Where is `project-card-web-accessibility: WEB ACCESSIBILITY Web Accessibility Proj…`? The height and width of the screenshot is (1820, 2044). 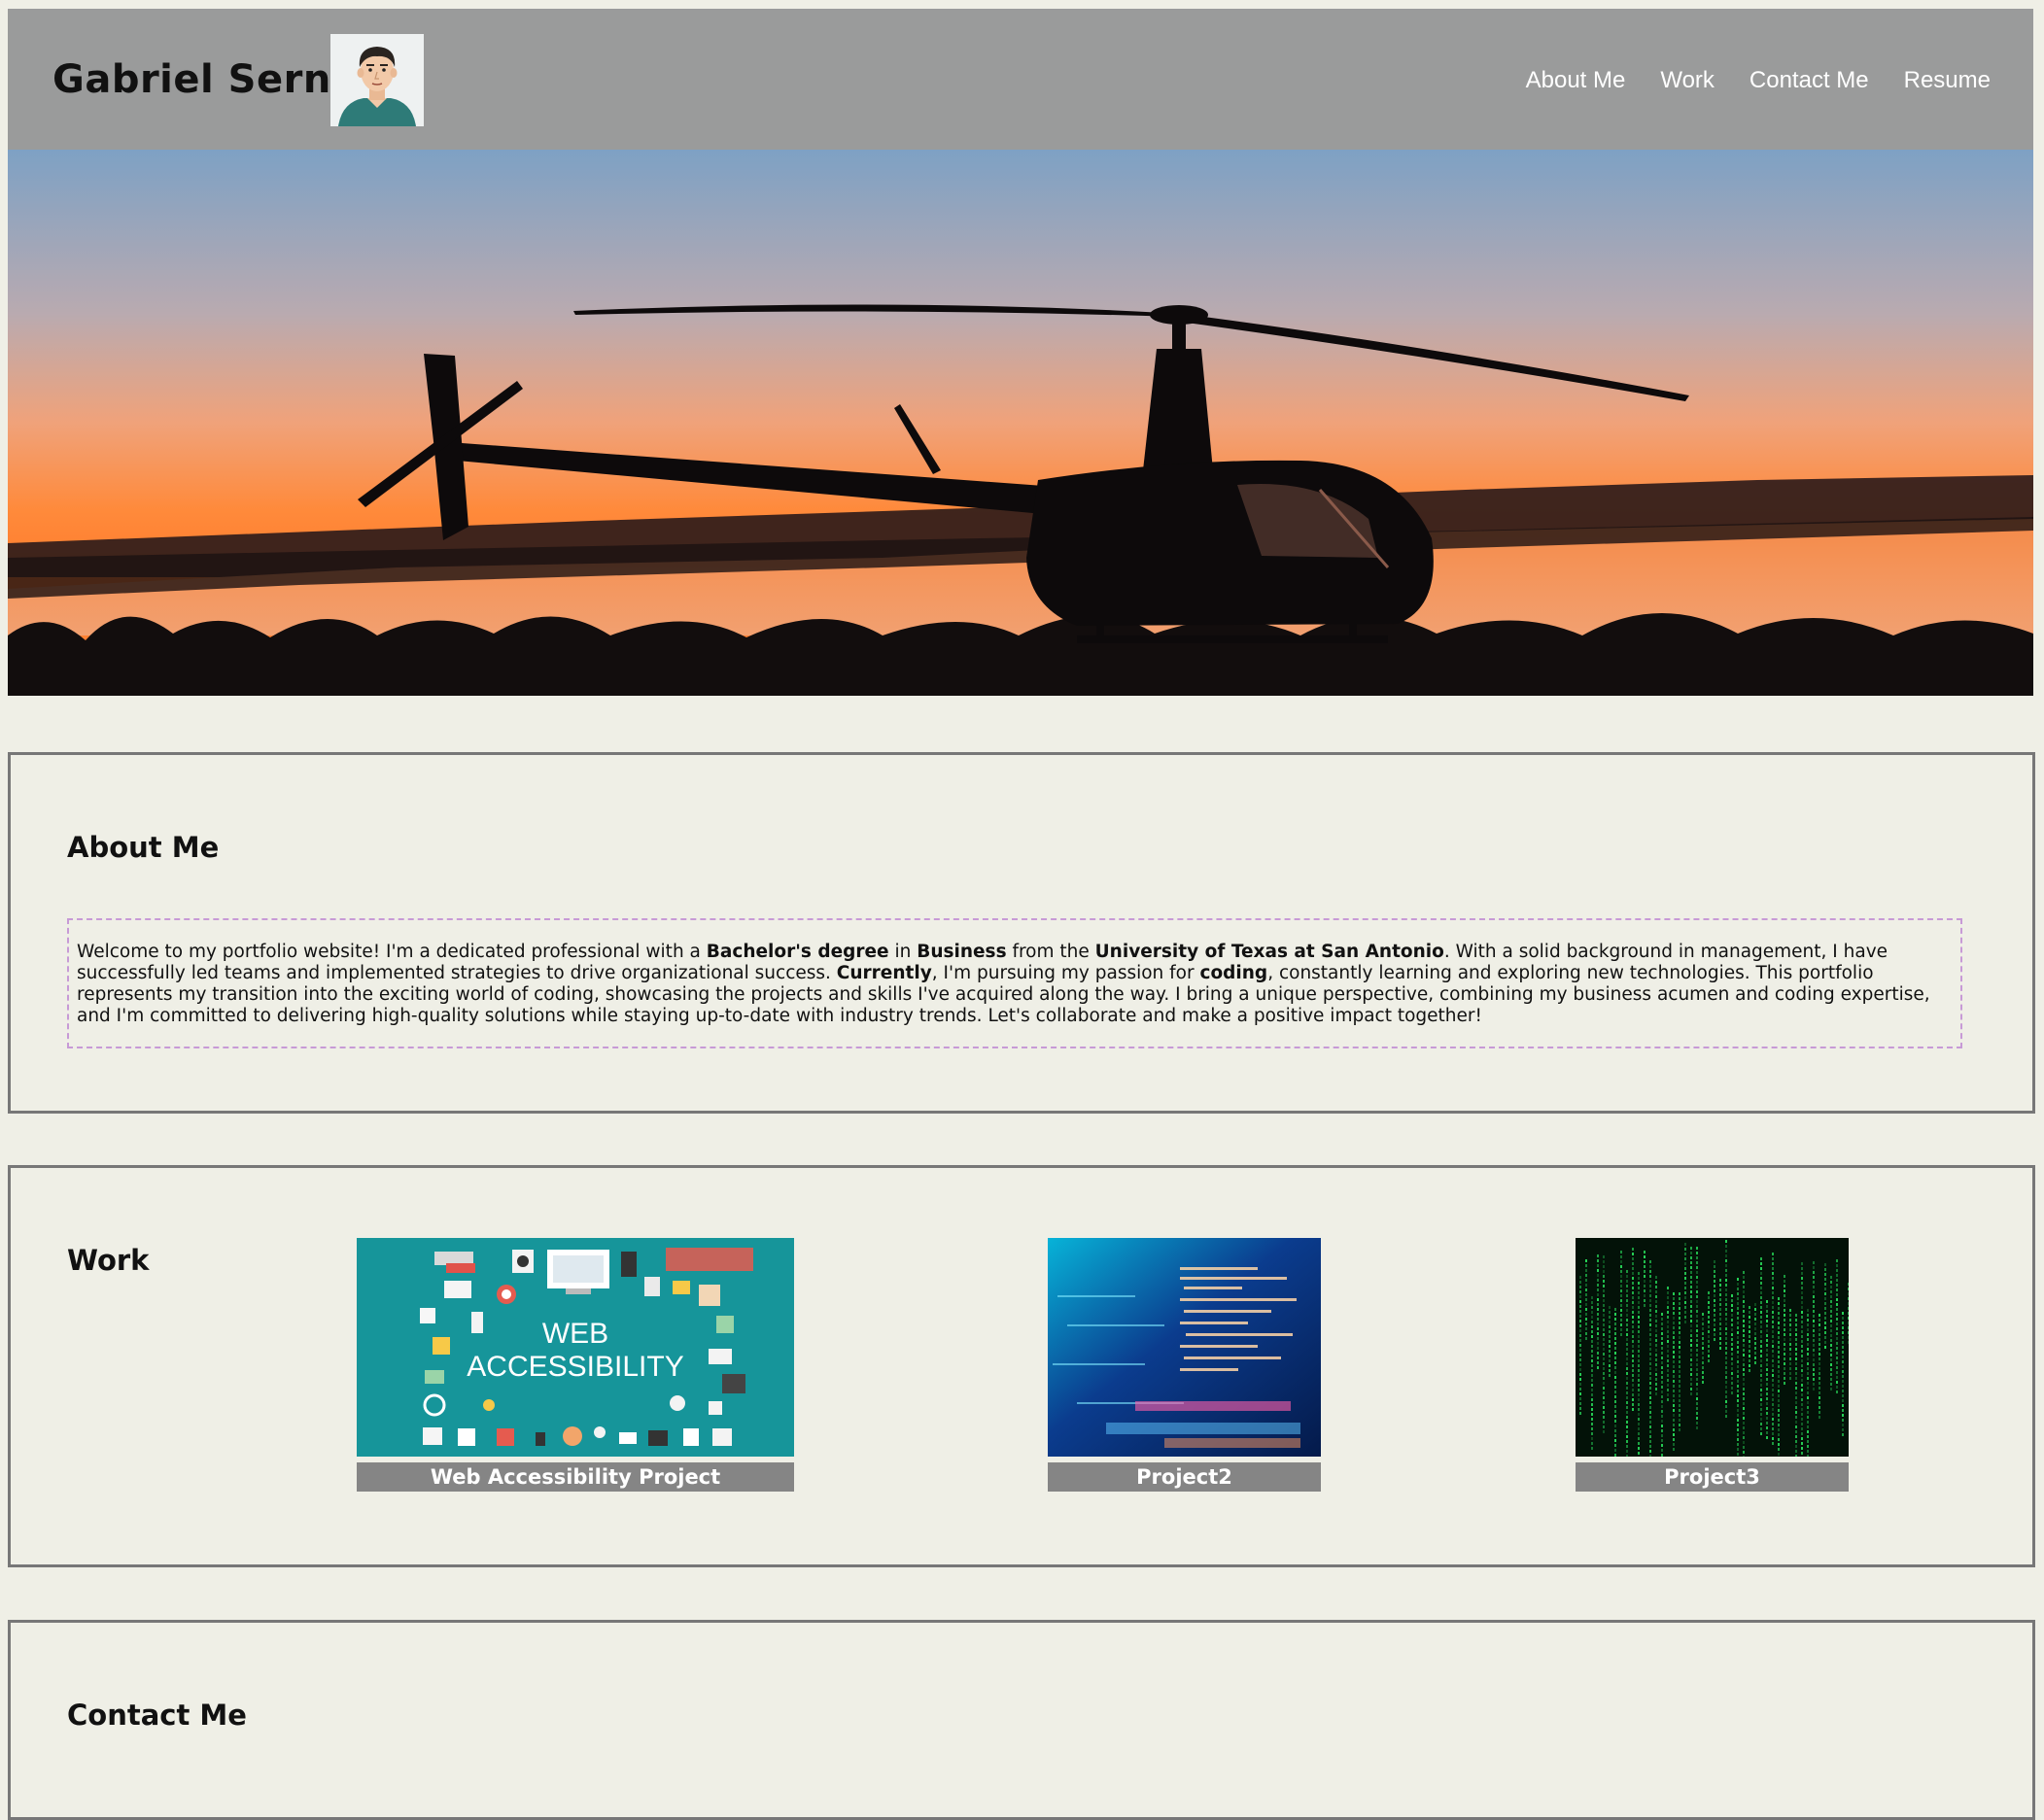
project-card-web-accessibility: WEB ACCESSIBILITY Web Accessibility Proj… is located at coordinates (576, 1365).